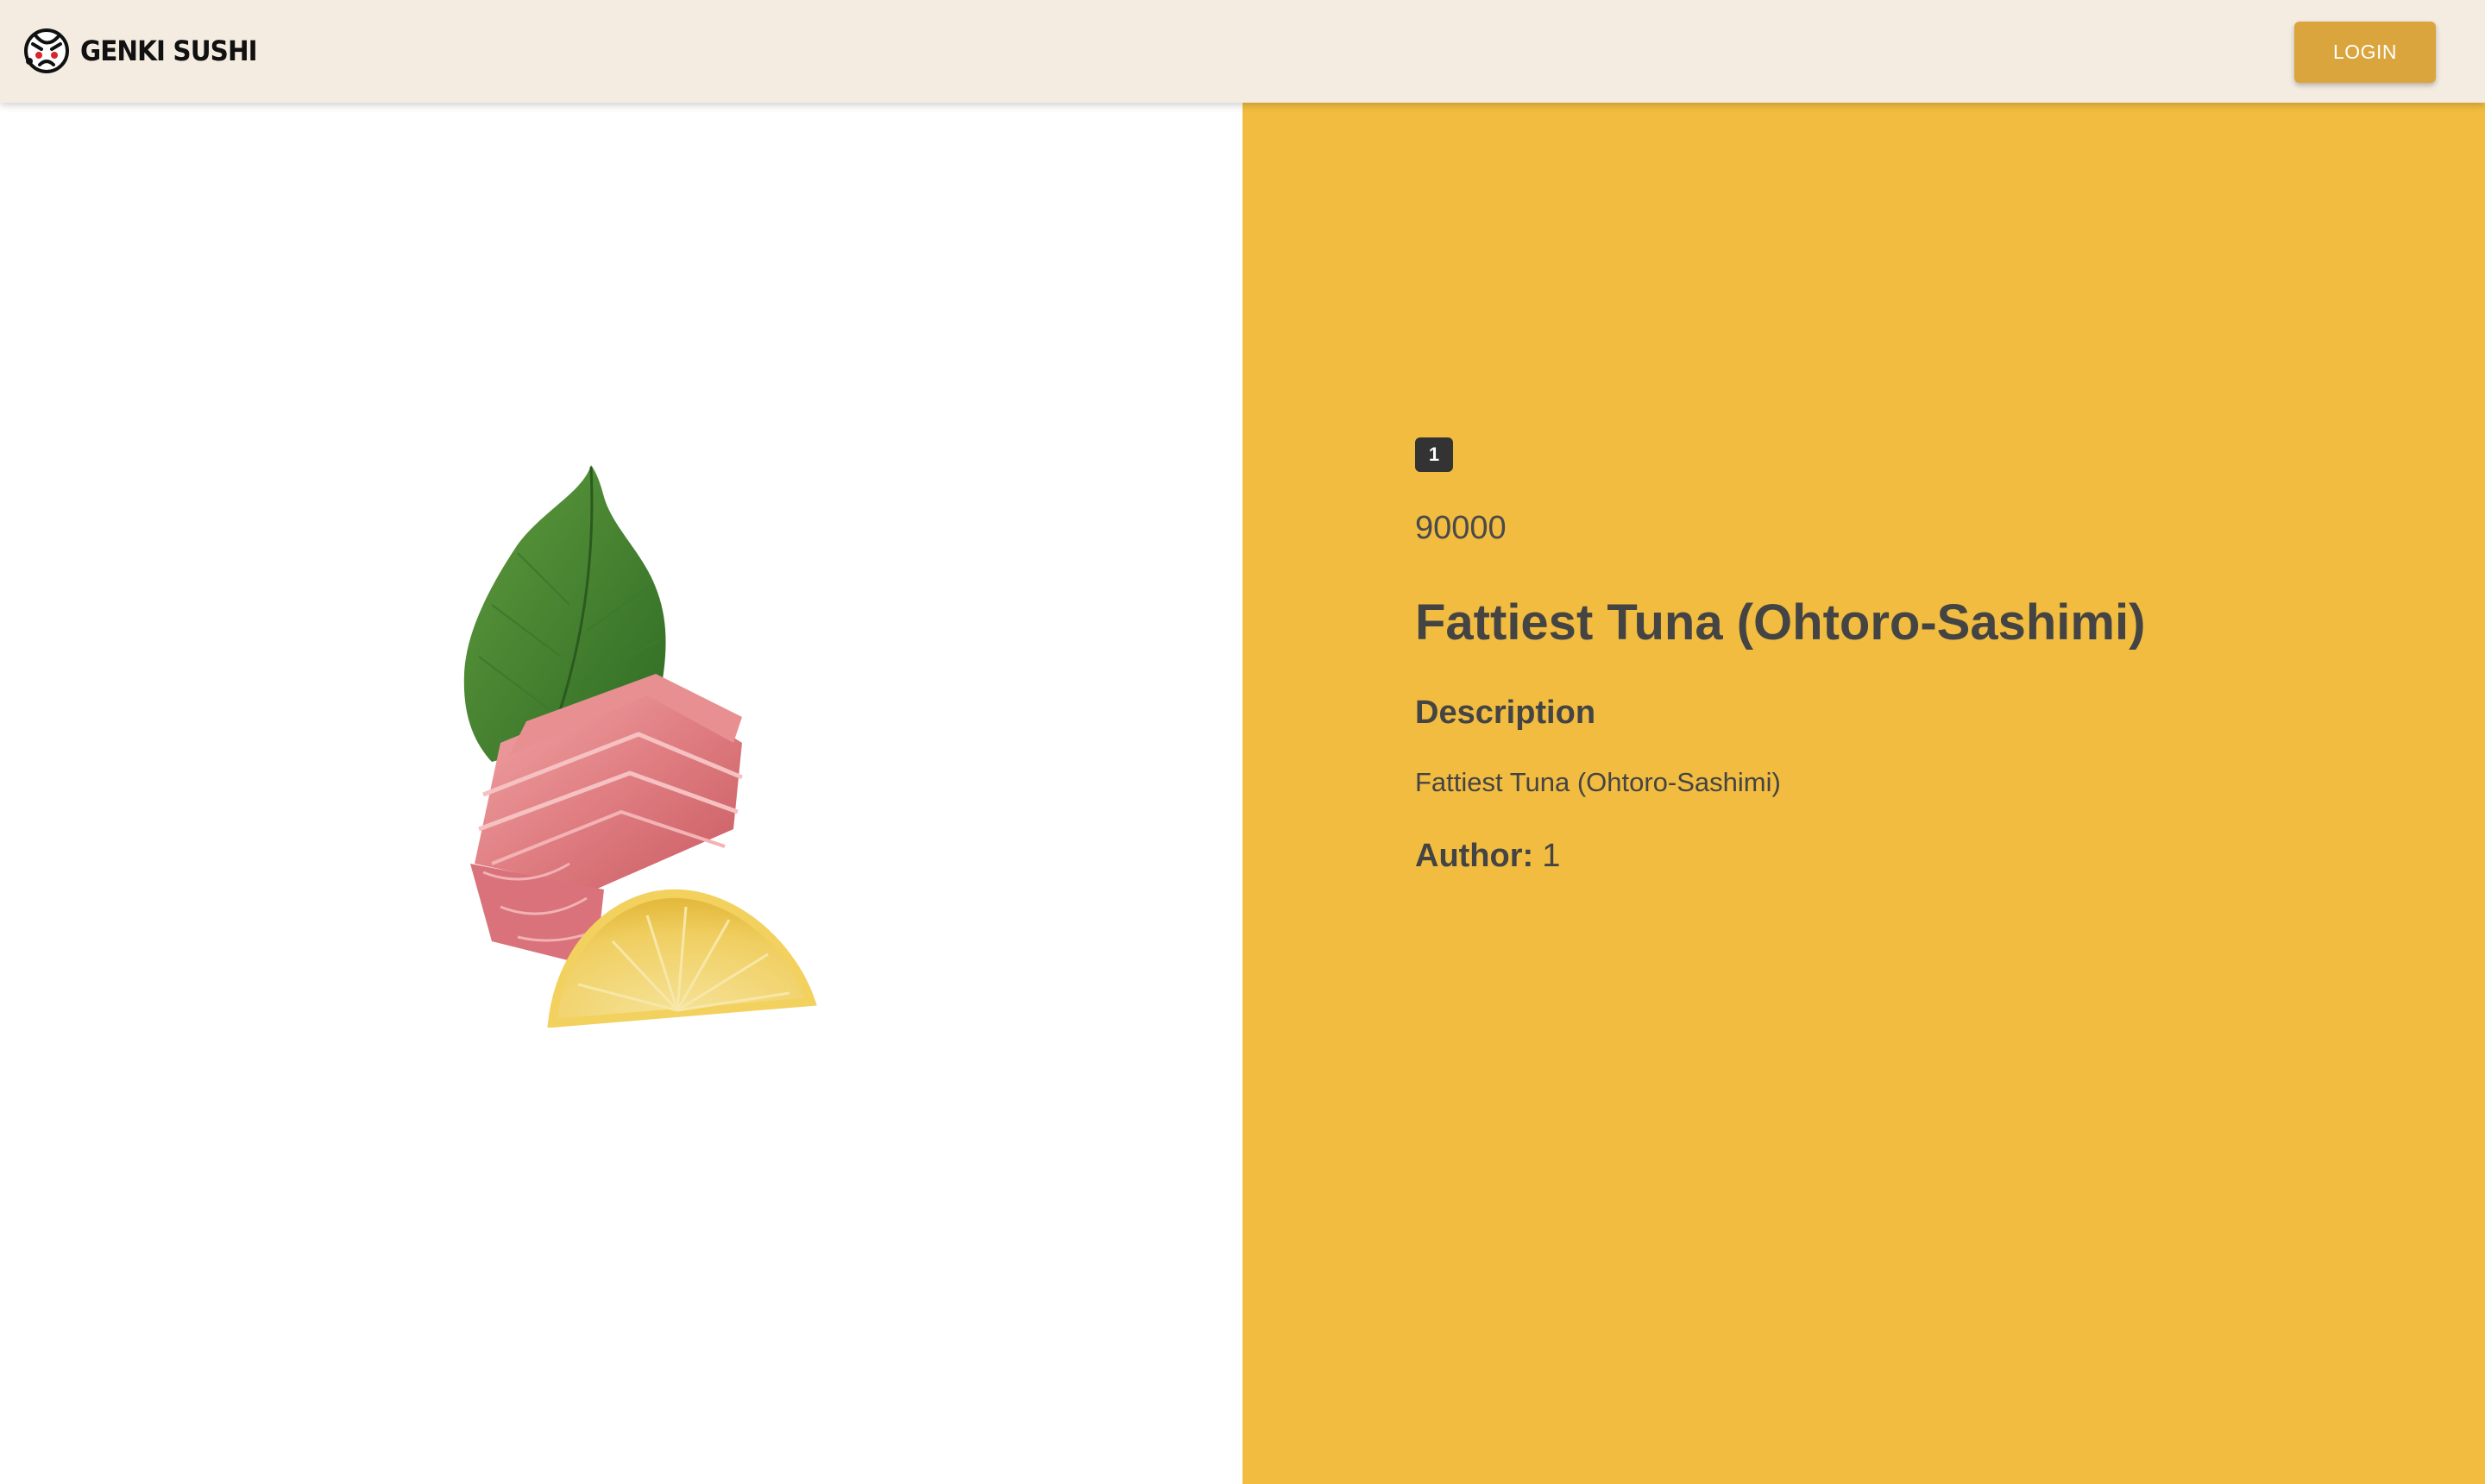 This screenshot has width=2485, height=1484. Describe the element at coordinates (169, 51) in the screenshot. I see `brand-name: GENKI SUSHI` at that location.